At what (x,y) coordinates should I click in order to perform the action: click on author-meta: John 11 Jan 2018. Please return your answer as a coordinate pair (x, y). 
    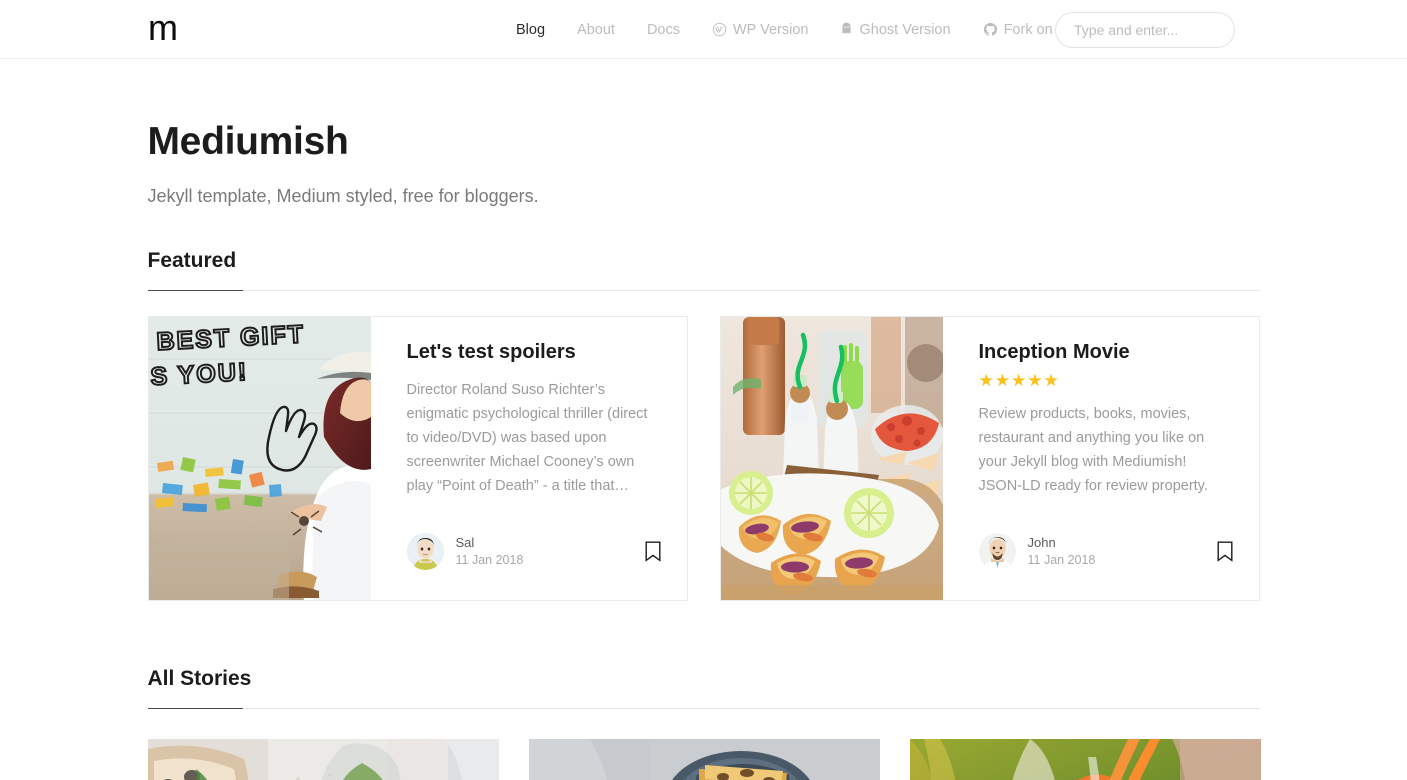
    Looking at the image, I should click on (1062, 551).